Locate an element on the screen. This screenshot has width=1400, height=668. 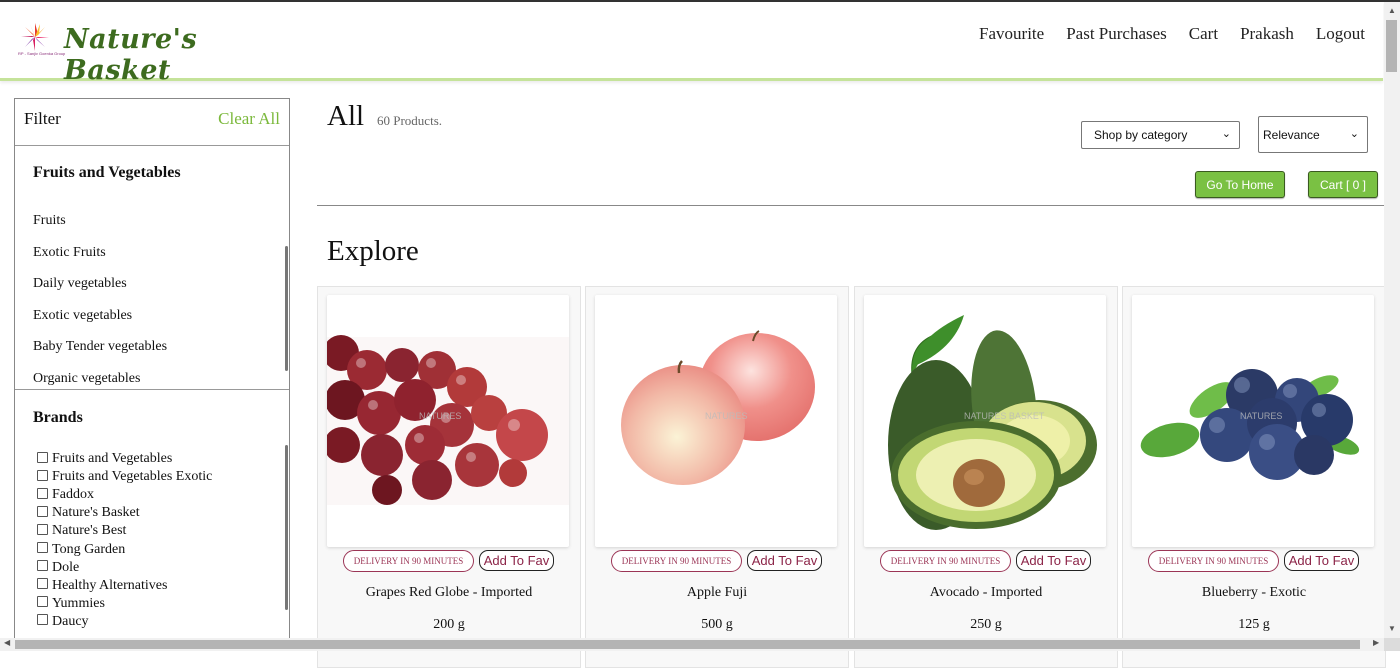
brand-checkbox-item: Tong Garden is located at coordinates (124, 549).